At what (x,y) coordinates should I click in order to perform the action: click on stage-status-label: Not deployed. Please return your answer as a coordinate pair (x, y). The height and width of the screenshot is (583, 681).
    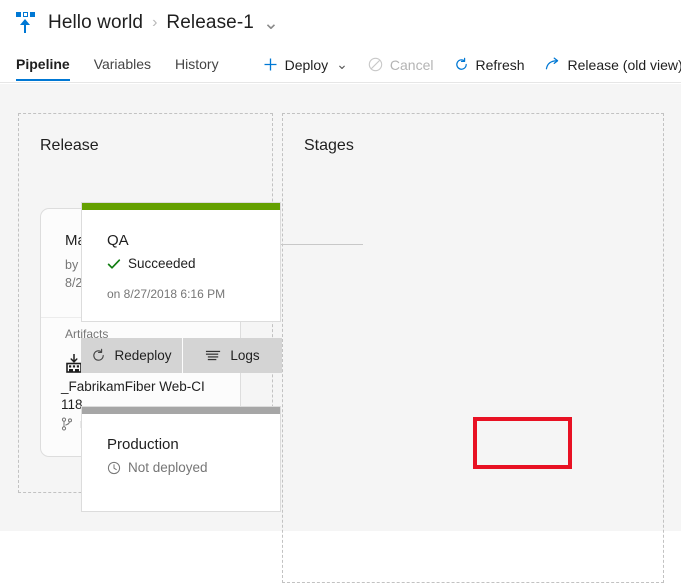
    Looking at the image, I should click on (168, 467).